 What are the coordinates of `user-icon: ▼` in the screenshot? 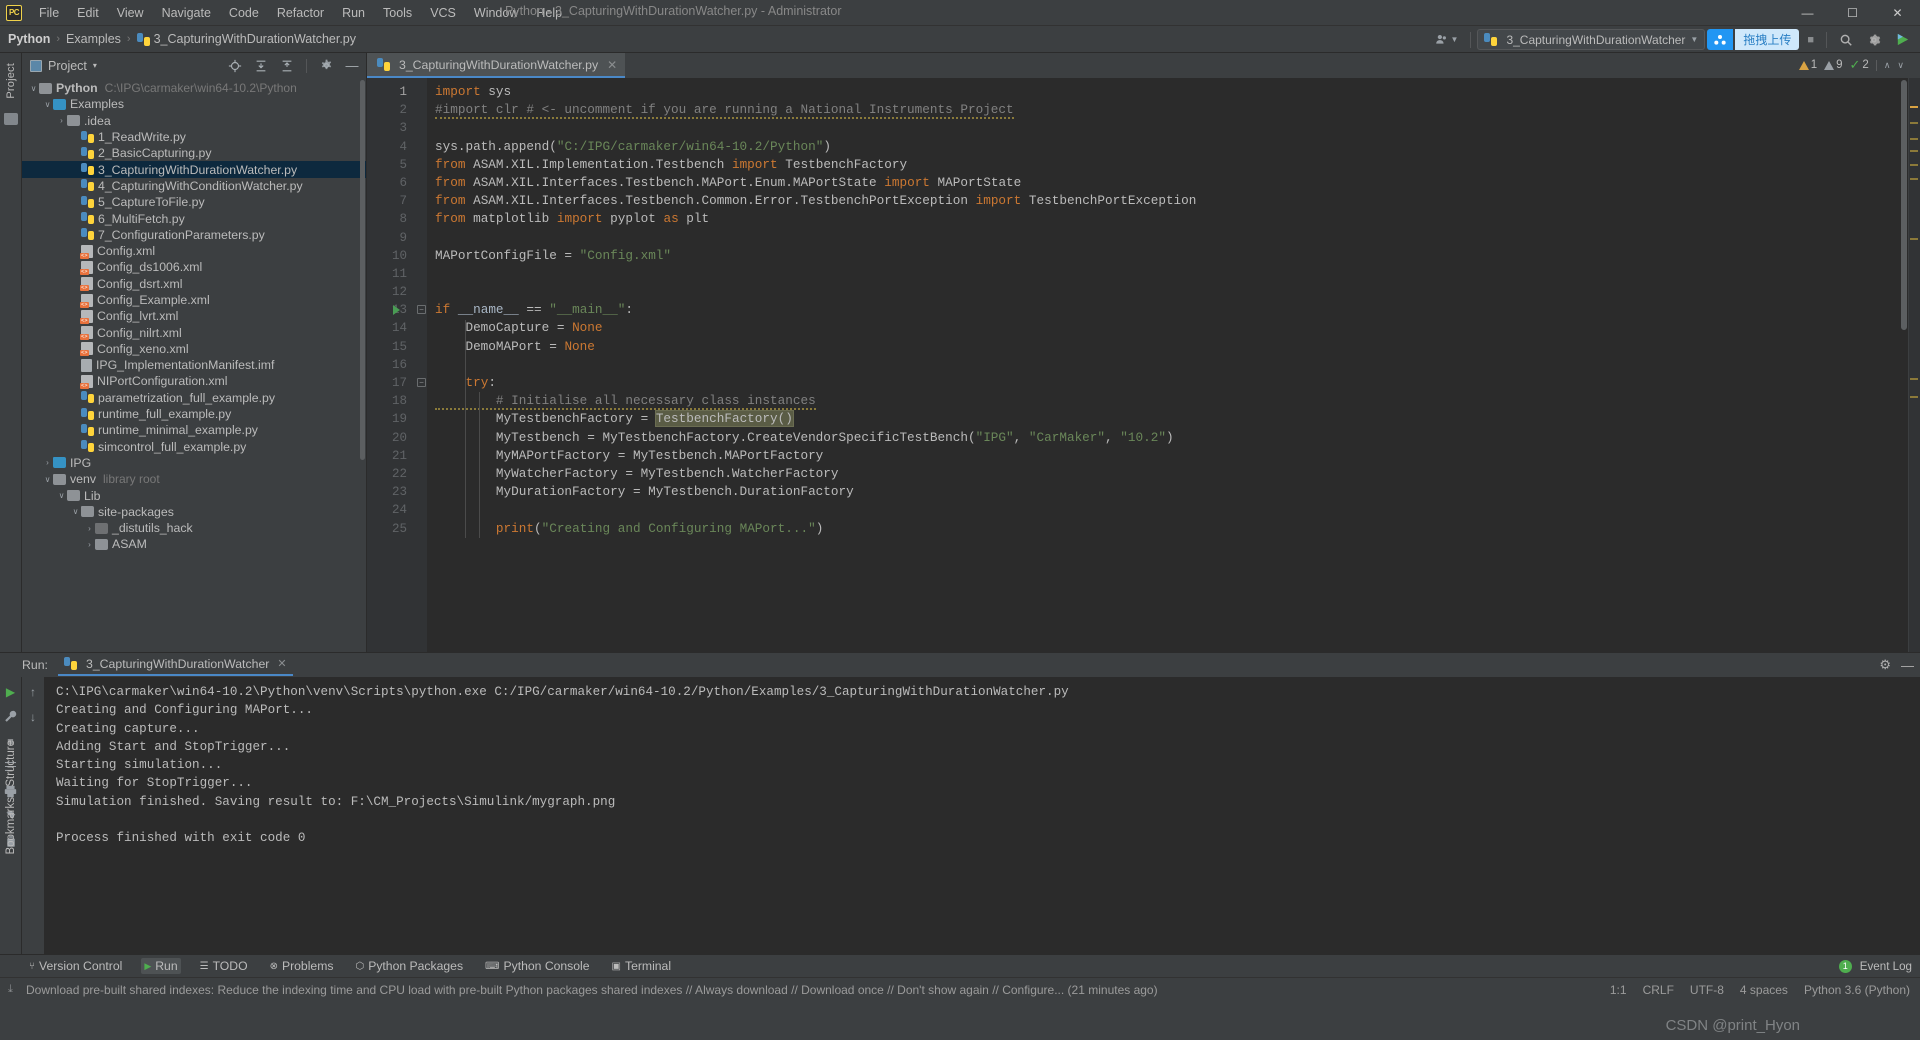 It's located at (1447, 39).